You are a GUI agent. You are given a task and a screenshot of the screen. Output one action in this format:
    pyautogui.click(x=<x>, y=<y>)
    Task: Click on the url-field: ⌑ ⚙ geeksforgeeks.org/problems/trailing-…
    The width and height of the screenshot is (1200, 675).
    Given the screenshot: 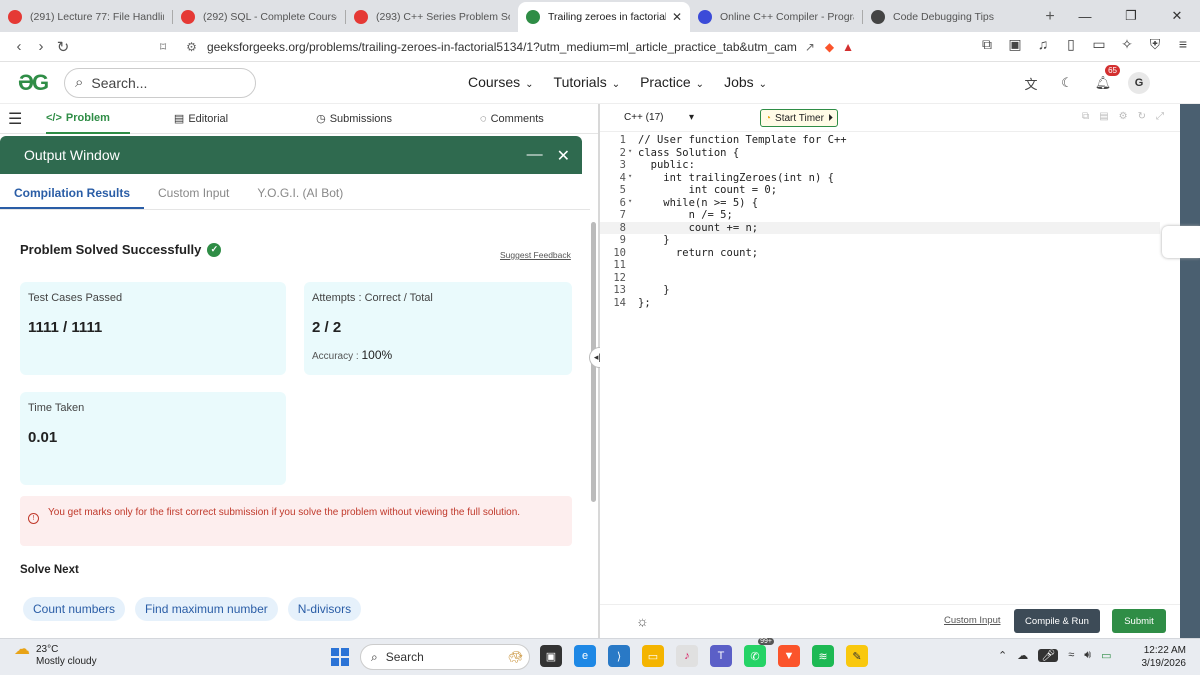 What is the action you would take?
    pyautogui.click(x=507, y=47)
    